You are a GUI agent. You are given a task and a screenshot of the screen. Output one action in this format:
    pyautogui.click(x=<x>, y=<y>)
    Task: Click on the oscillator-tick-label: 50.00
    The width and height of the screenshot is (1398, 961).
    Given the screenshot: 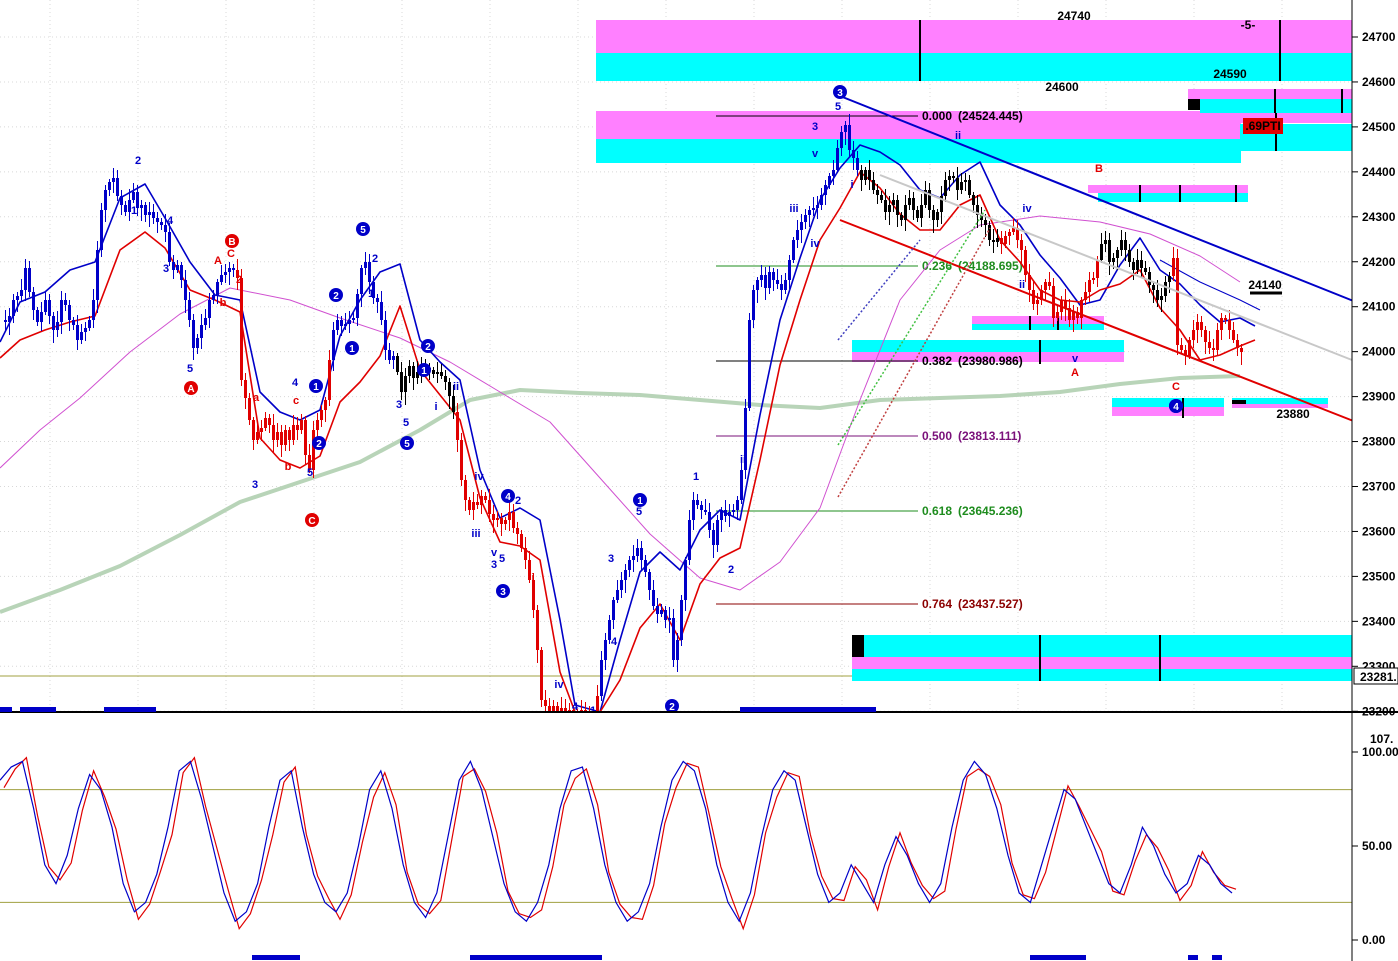 What is the action you would take?
    pyautogui.click(x=1377, y=846)
    